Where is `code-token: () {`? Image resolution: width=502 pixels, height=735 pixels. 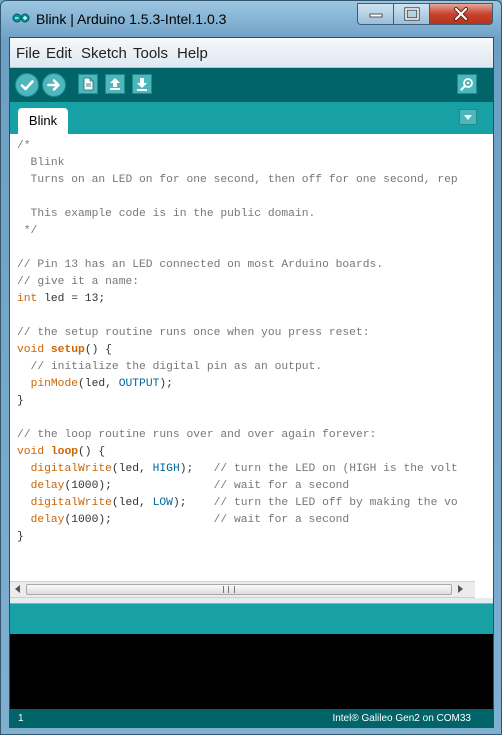
code-token: () { is located at coordinates (98, 350).